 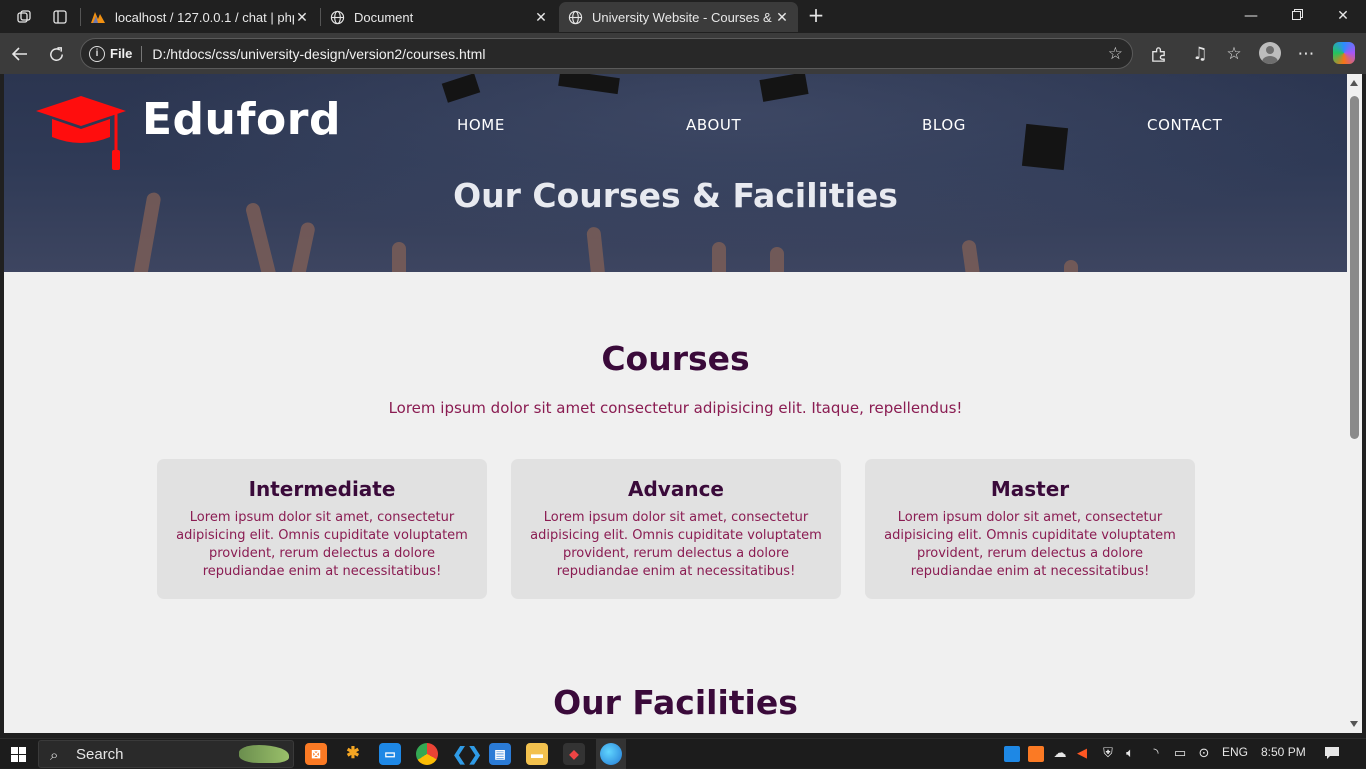 I want to click on read-aloud-icon: ♫, so click(x=1200, y=54).